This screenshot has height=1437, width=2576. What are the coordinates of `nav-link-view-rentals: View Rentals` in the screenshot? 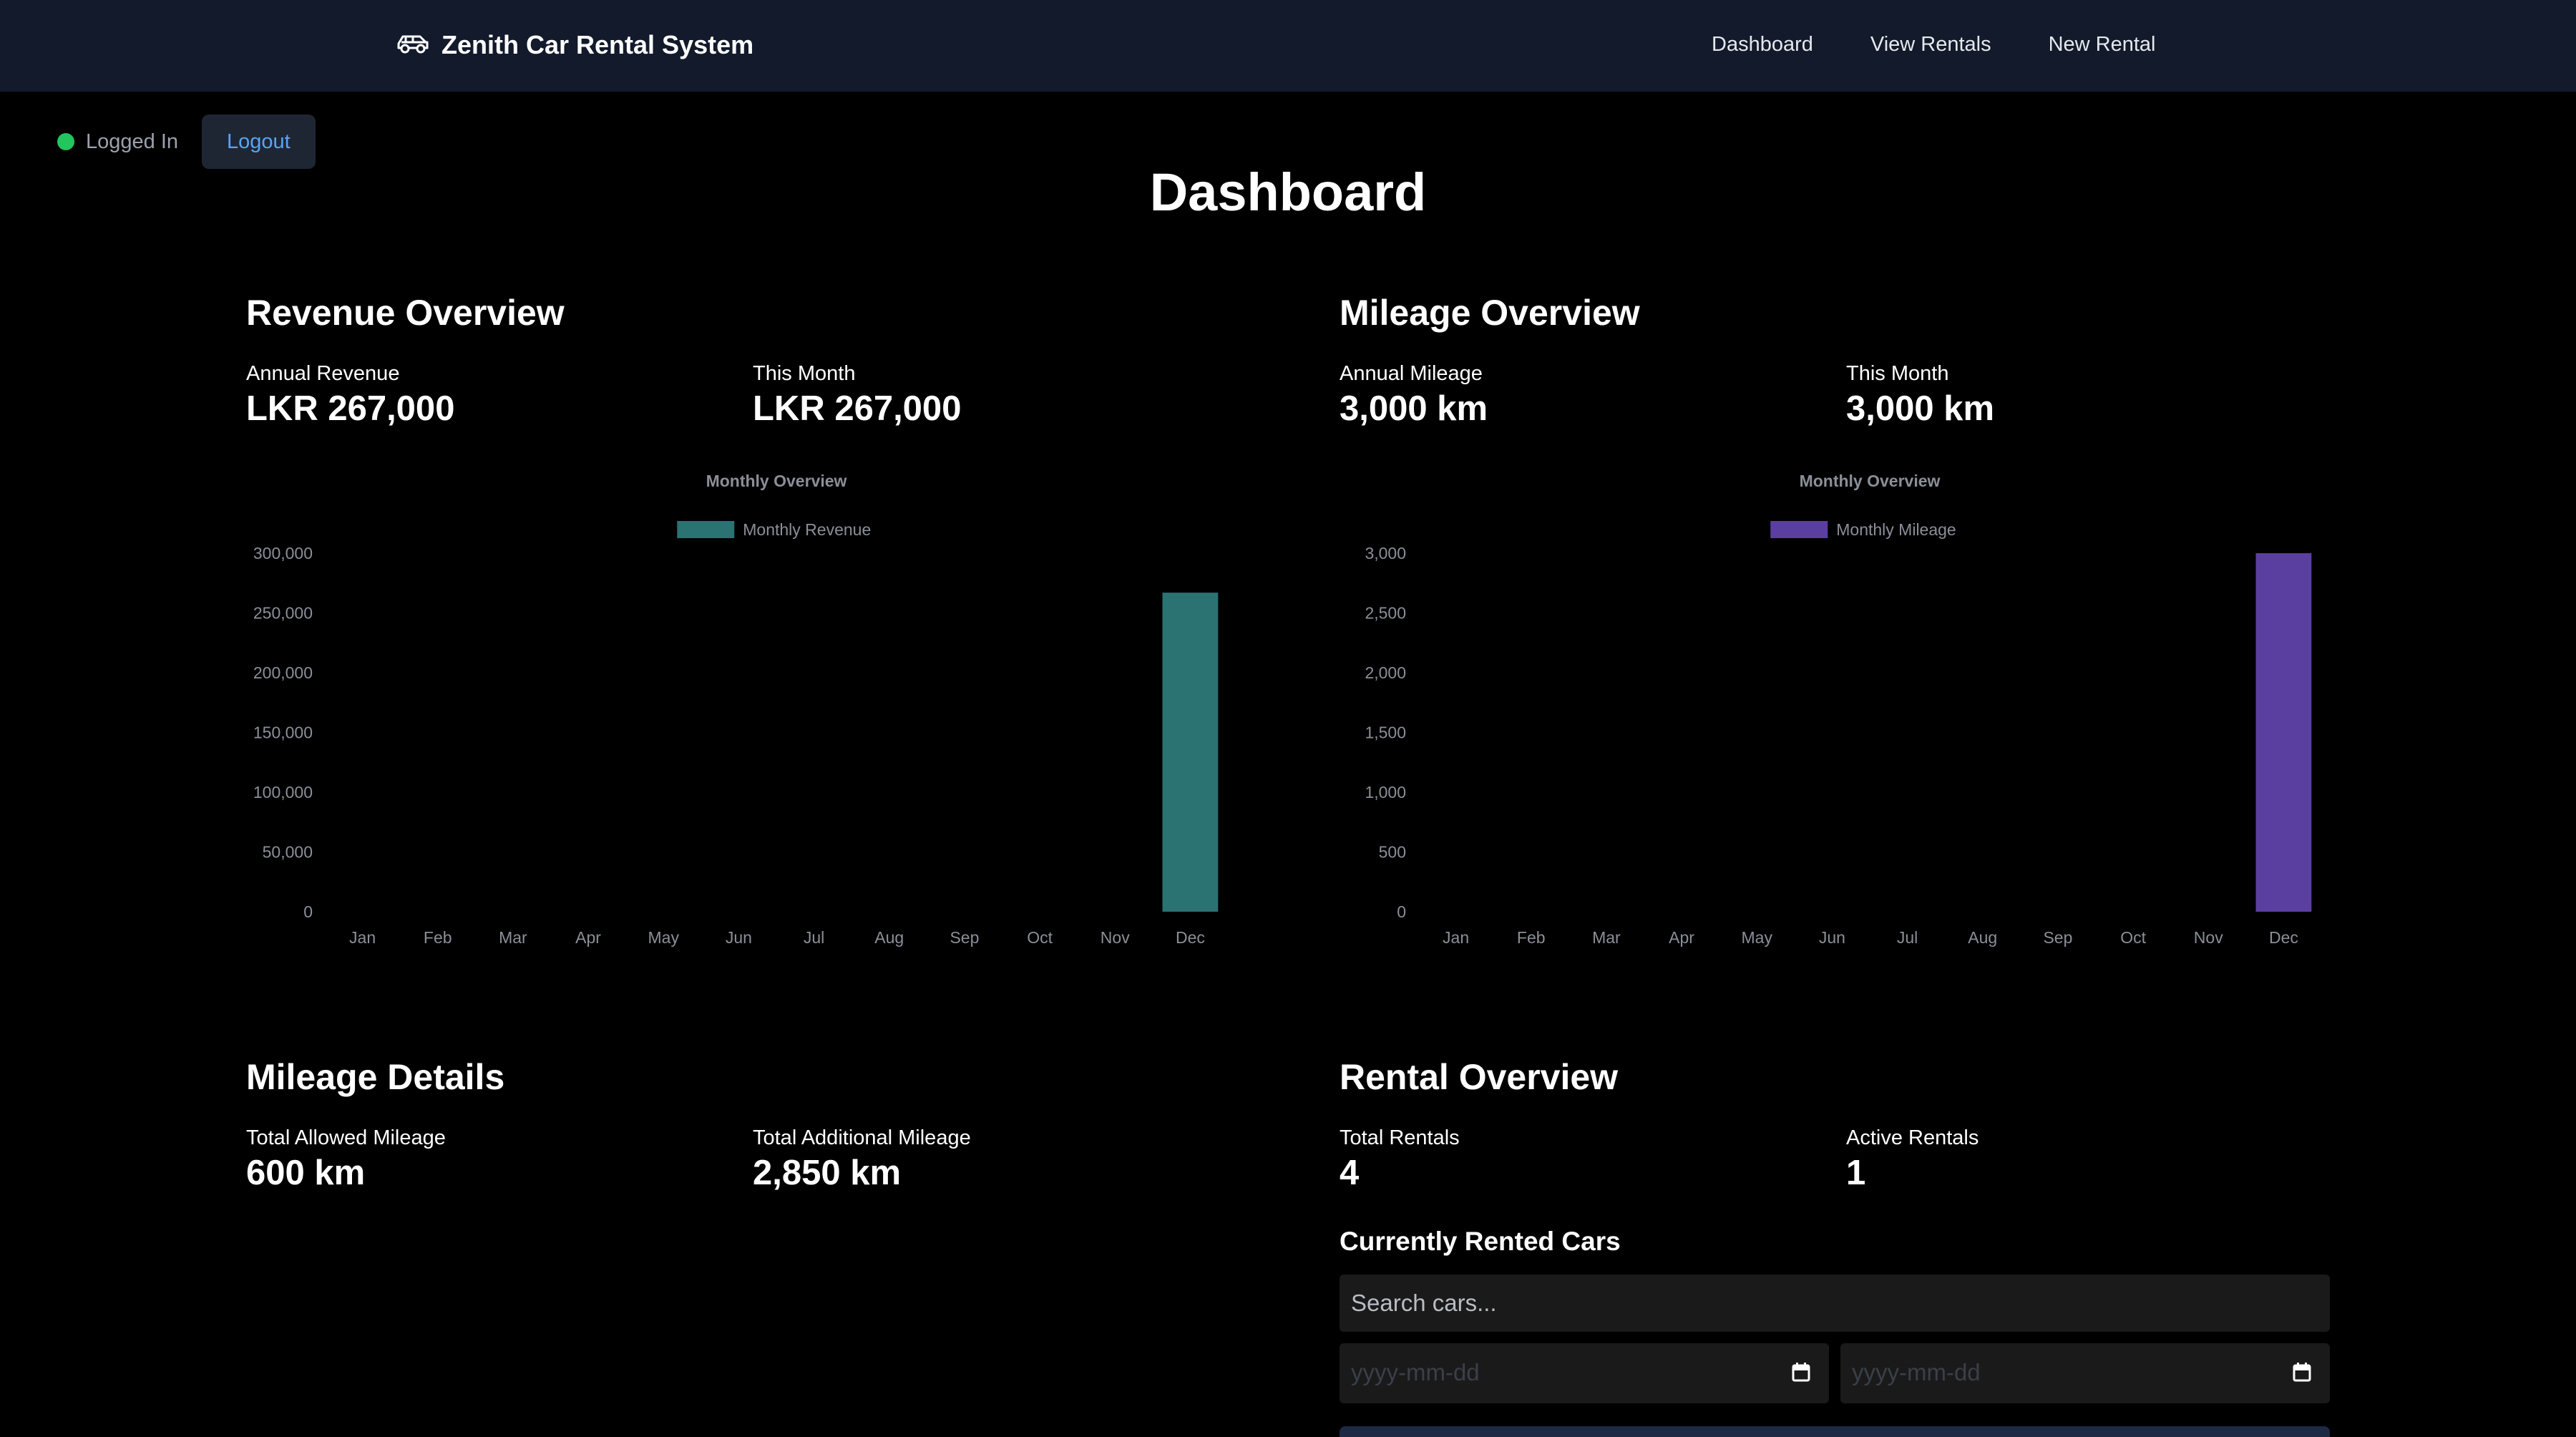 It's located at (1930, 45).